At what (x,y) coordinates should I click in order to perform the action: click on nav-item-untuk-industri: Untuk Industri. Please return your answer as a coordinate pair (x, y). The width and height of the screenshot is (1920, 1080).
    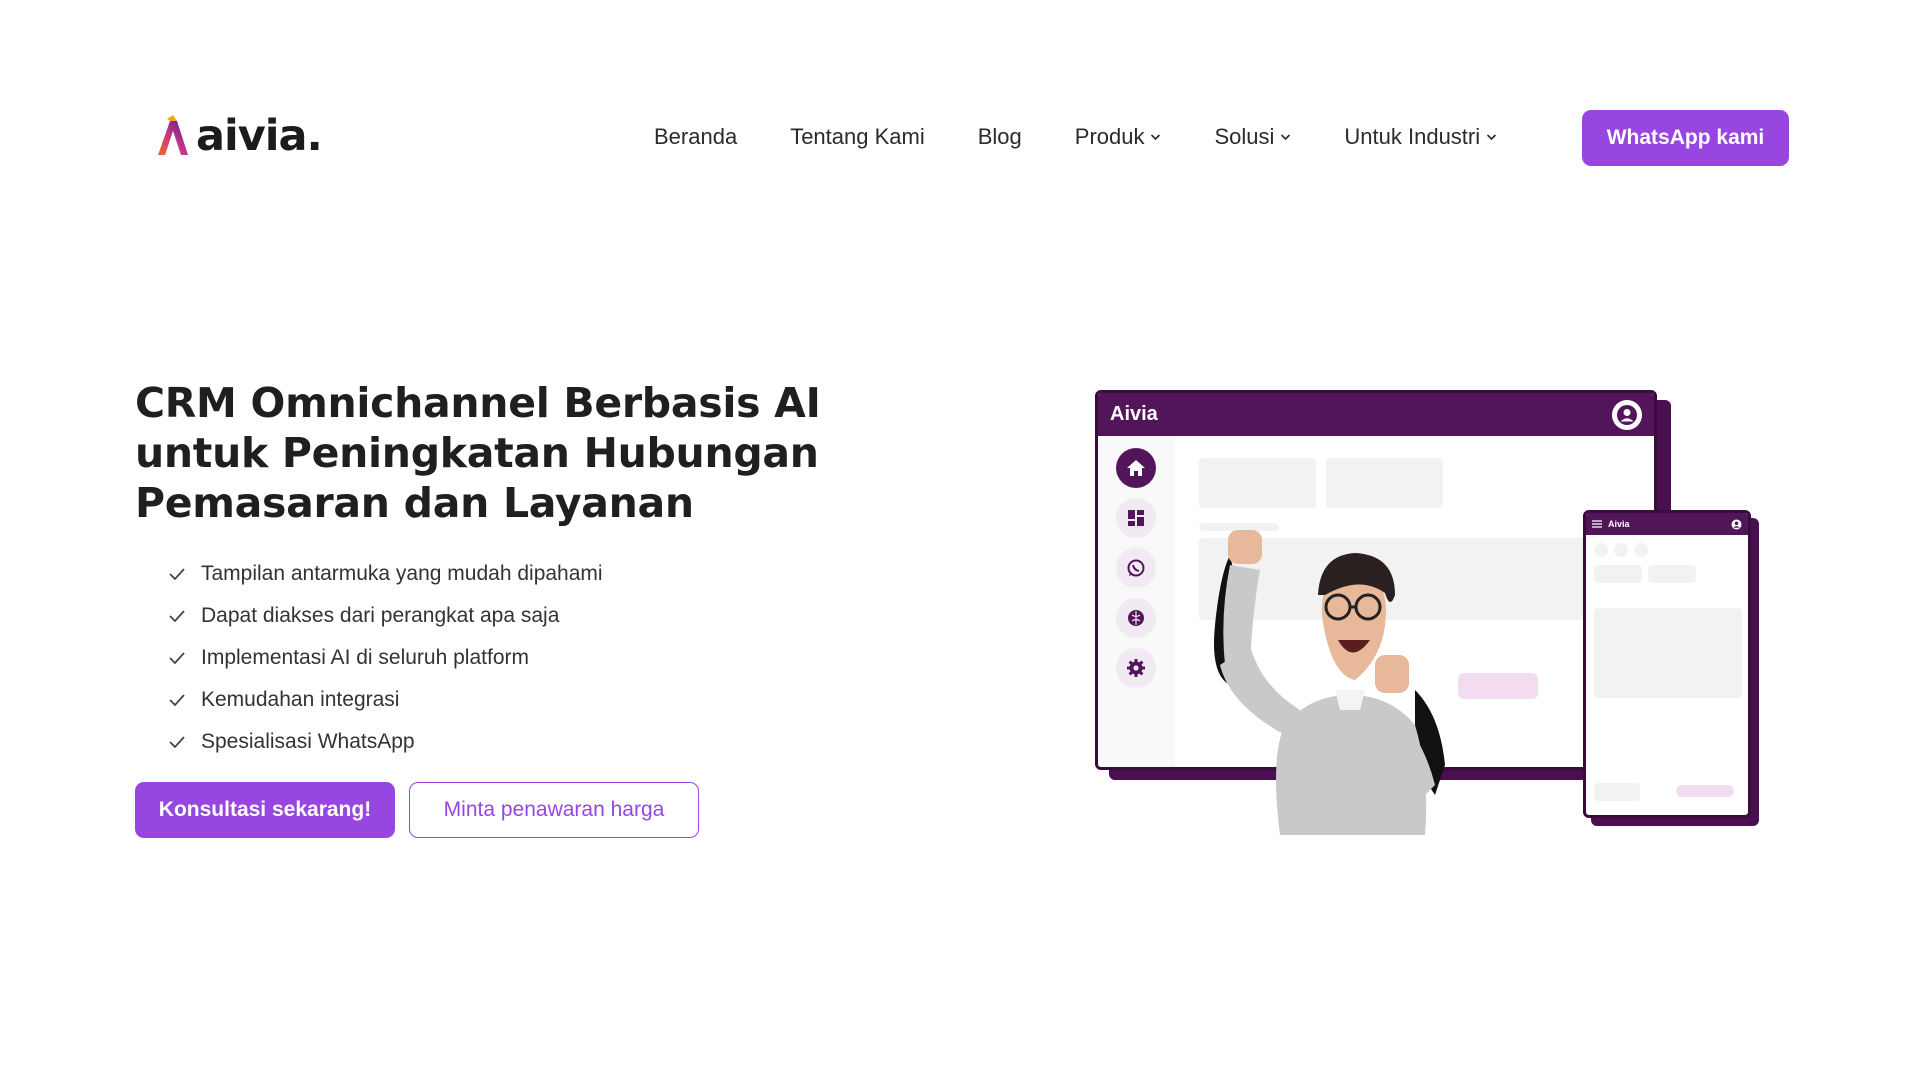
    Looking at the image, I should click on (1420, 137).